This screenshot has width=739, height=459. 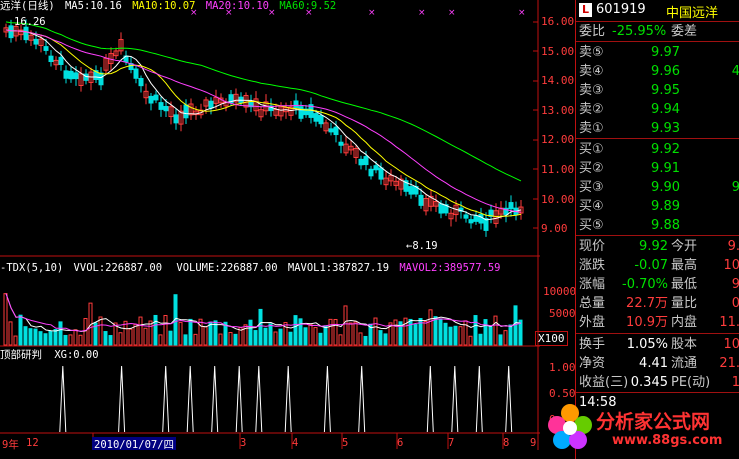 I want to click on signal-axis-label-top: 1.00, so click(x=562, y=367).